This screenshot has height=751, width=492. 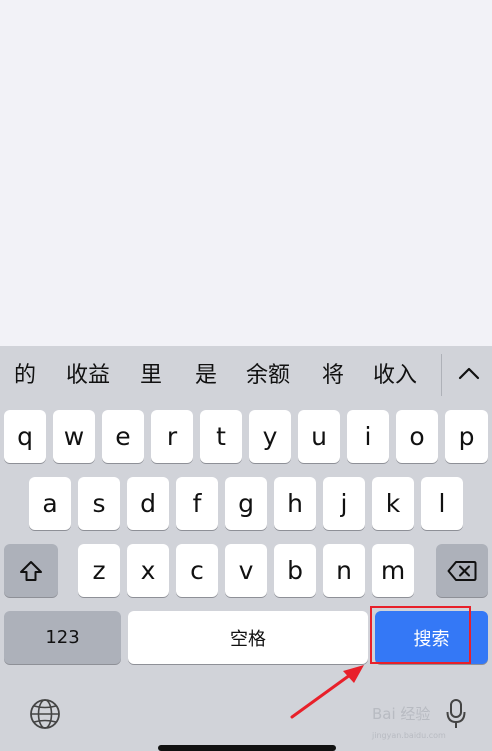 I want to click on candidate-word: 里, so click(x=151, y=376).